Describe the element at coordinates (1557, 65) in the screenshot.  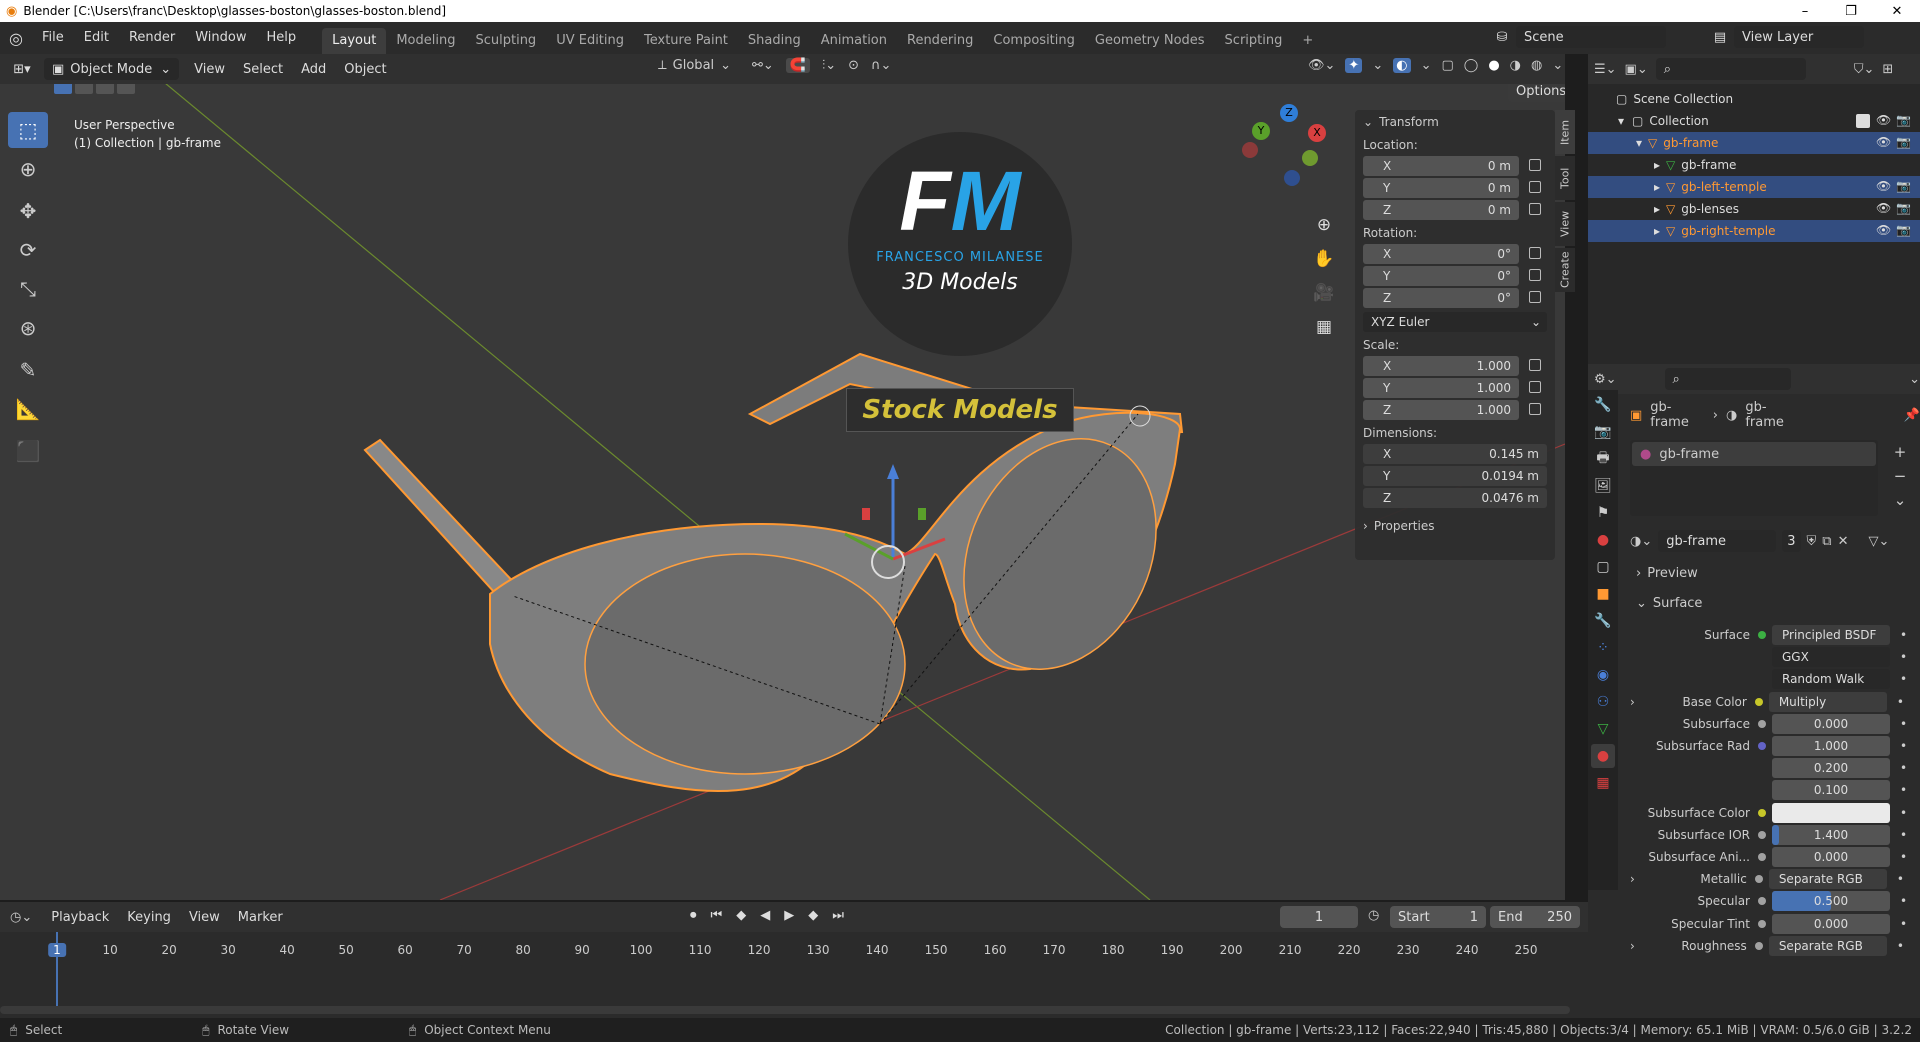
I see `chevron-down-icon: ⌄` at that location.